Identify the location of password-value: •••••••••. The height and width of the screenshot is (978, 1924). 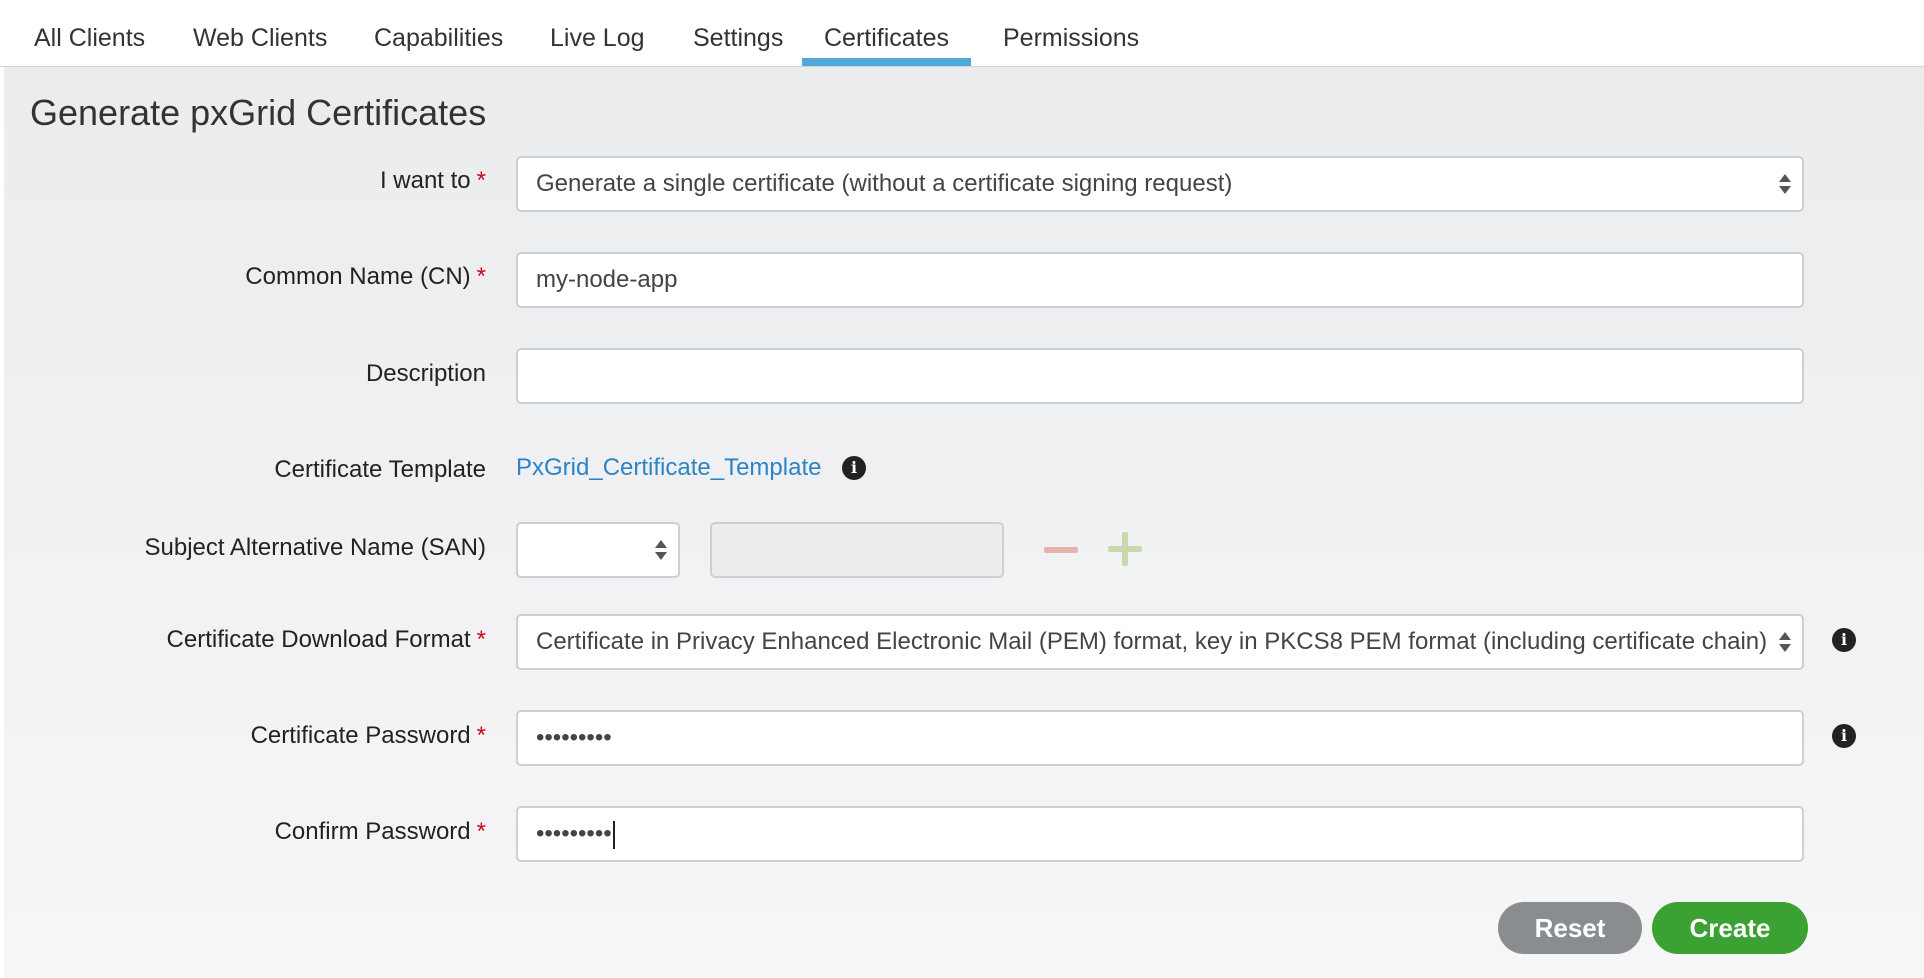
(574, 737).